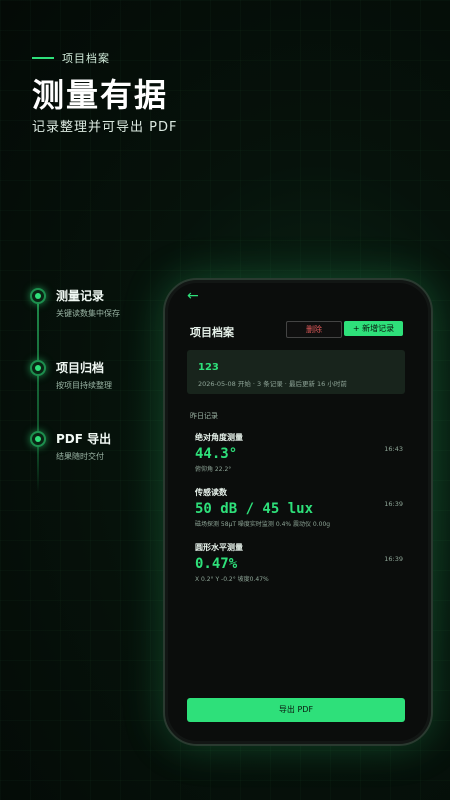  Describe the element at coordinates (212, 332) in the screenshot. I see `page-title: 项目档案` at that location.